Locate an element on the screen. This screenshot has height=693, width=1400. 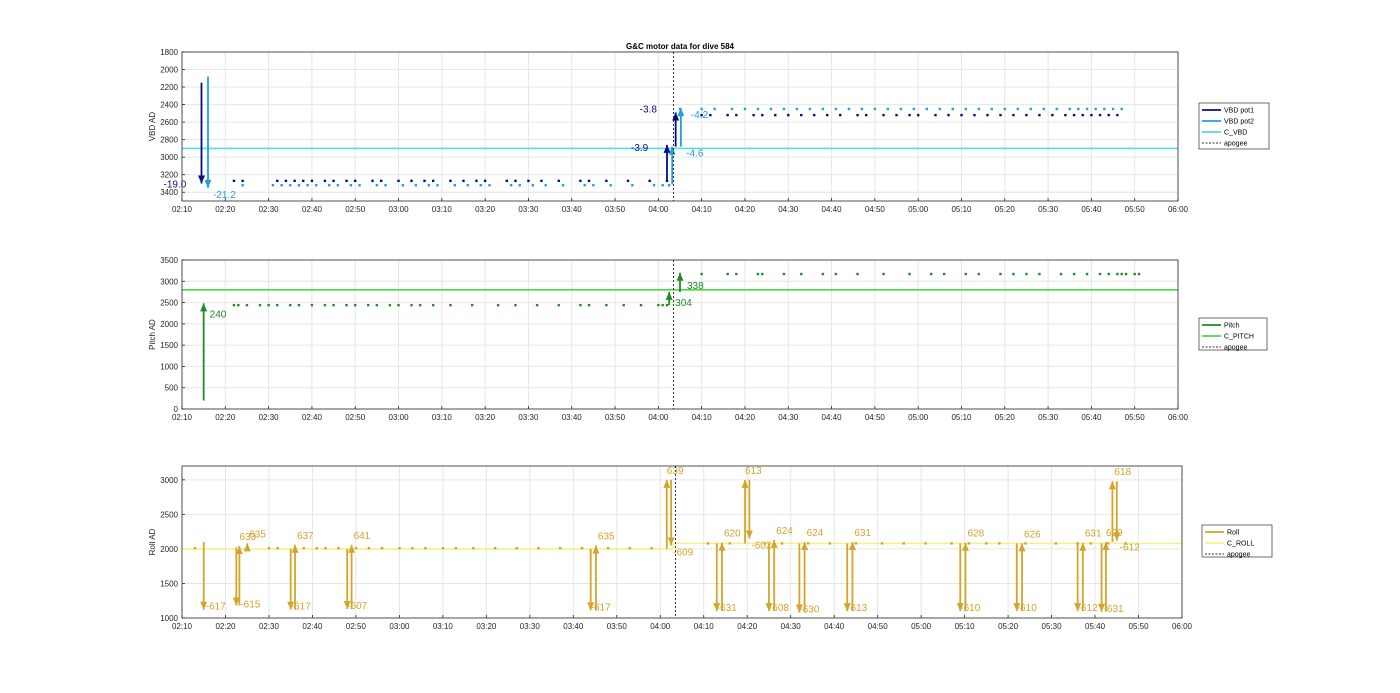
x-tick-label: 02:30 is located at coordinates (269, 626).